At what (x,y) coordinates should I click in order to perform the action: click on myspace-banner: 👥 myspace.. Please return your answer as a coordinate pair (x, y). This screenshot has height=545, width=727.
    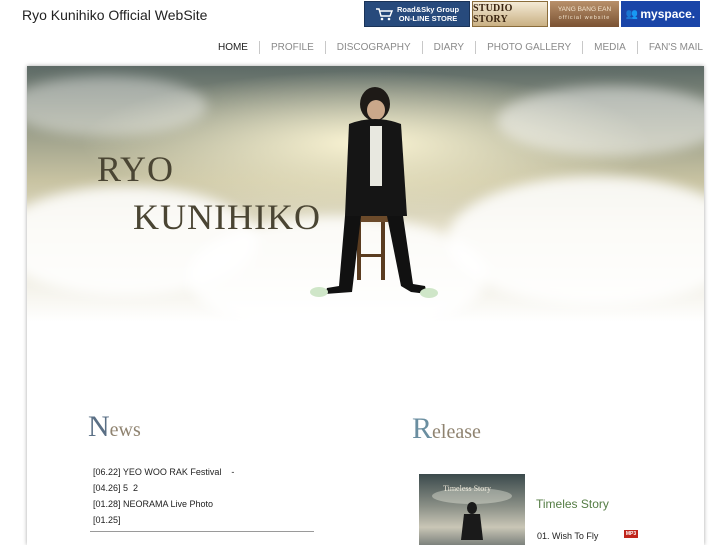
    Looking at the image, I should click on (660, 14).